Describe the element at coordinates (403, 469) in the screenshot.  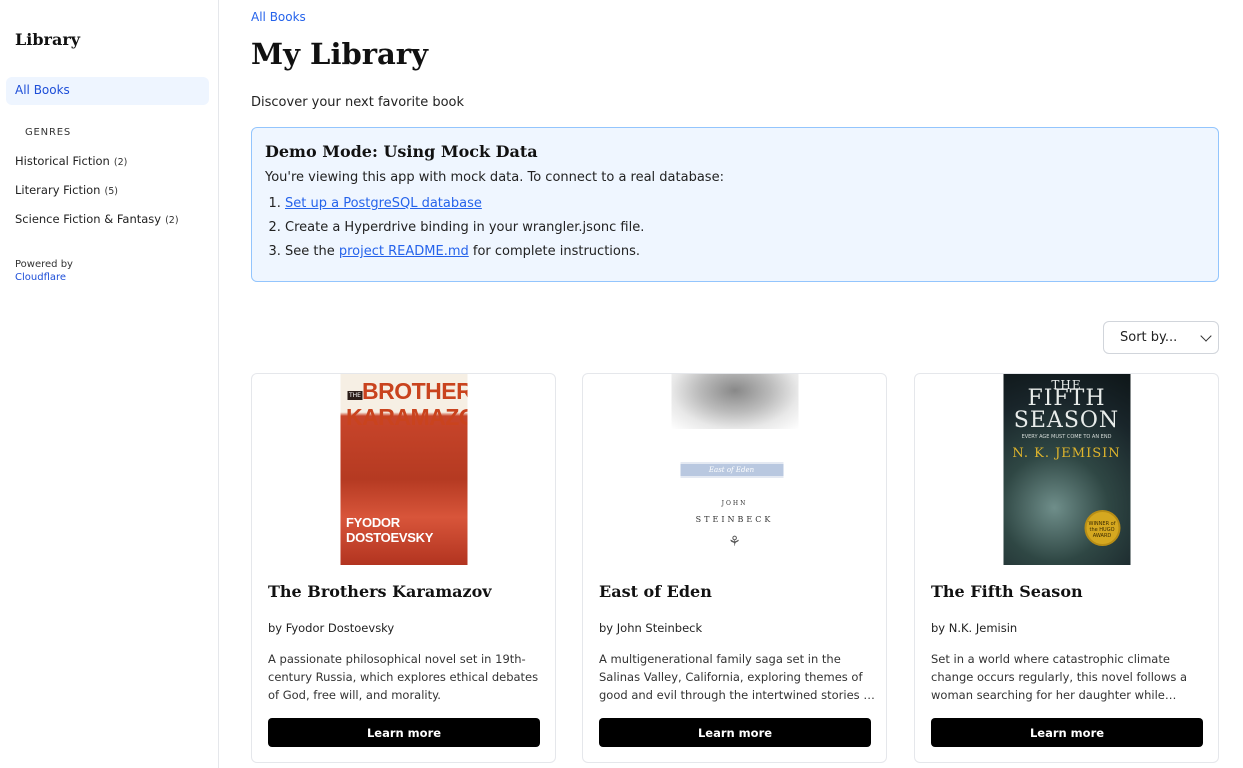
I see `book-cover: THE BROTHERS KARAMAZOV FYODOR DOSTOEVSKY` at that location.